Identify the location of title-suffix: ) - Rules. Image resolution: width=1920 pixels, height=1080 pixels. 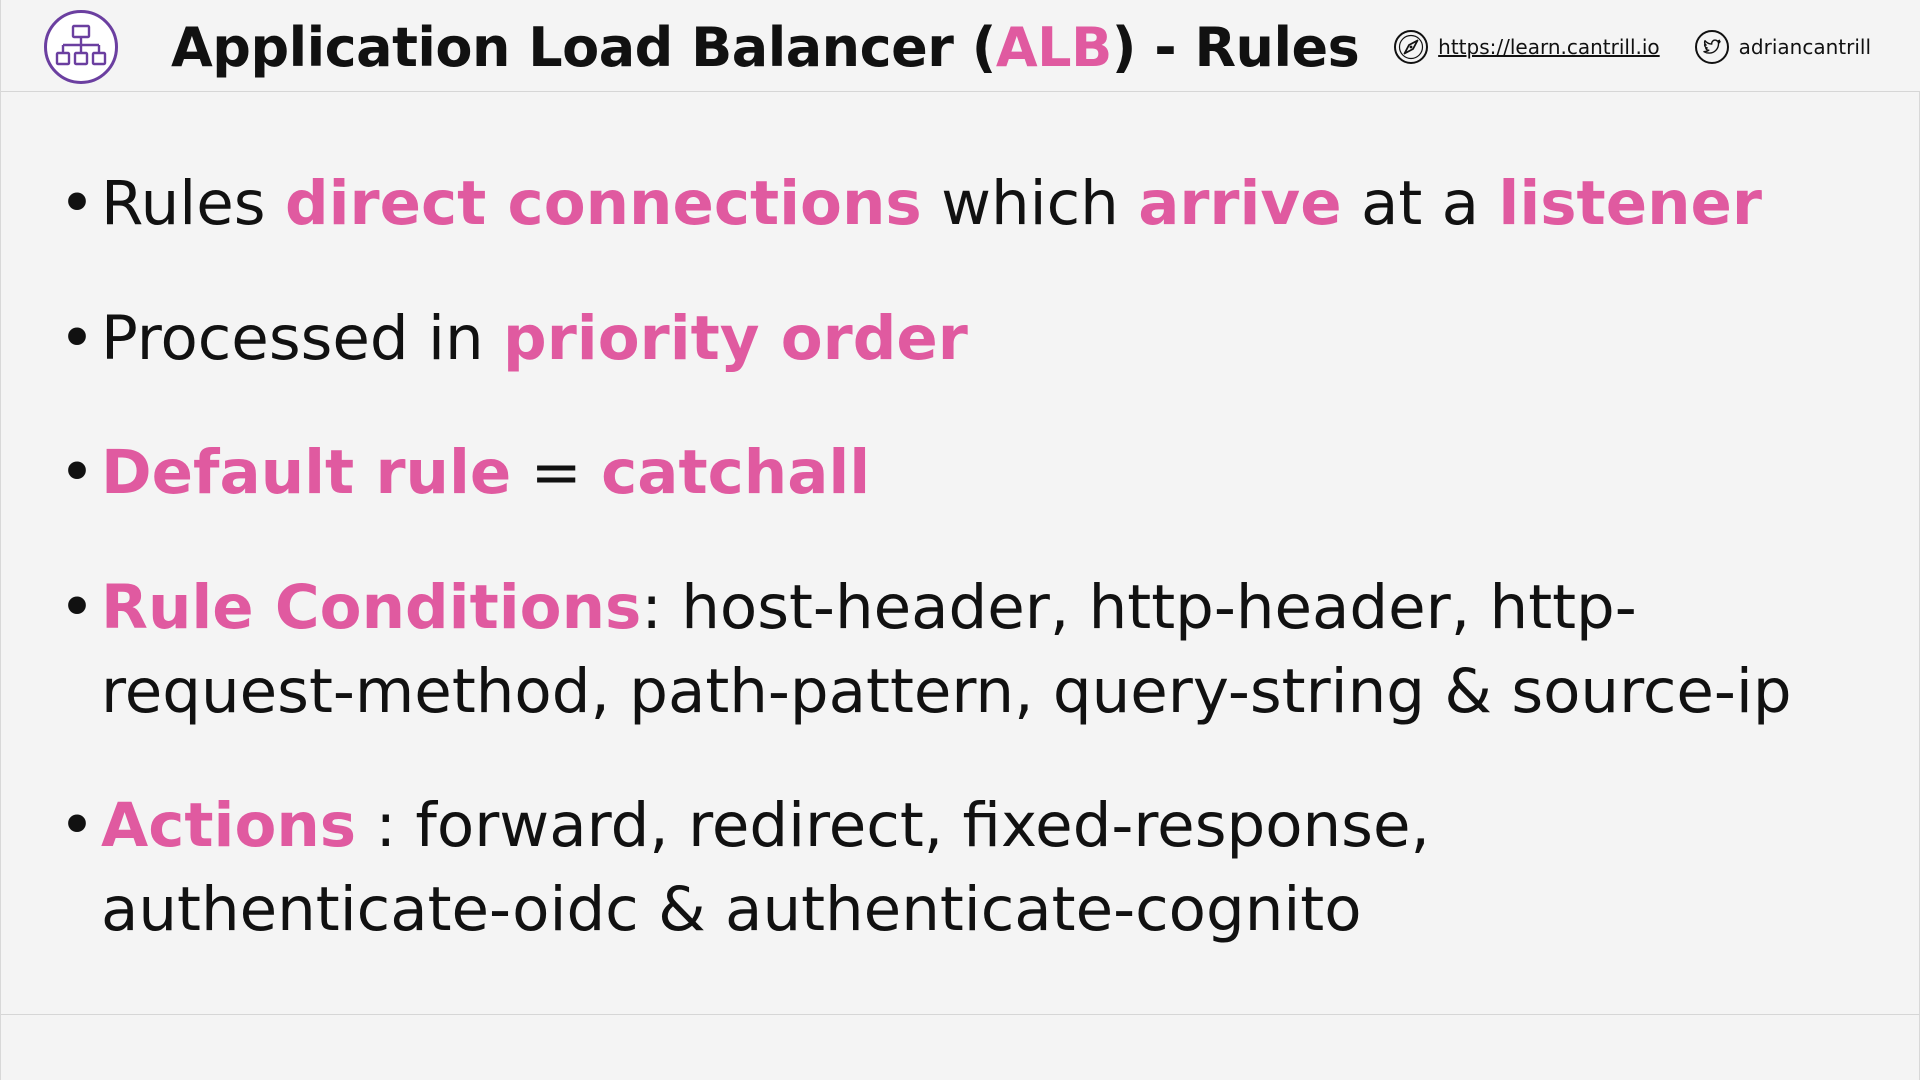
(1235, 47).